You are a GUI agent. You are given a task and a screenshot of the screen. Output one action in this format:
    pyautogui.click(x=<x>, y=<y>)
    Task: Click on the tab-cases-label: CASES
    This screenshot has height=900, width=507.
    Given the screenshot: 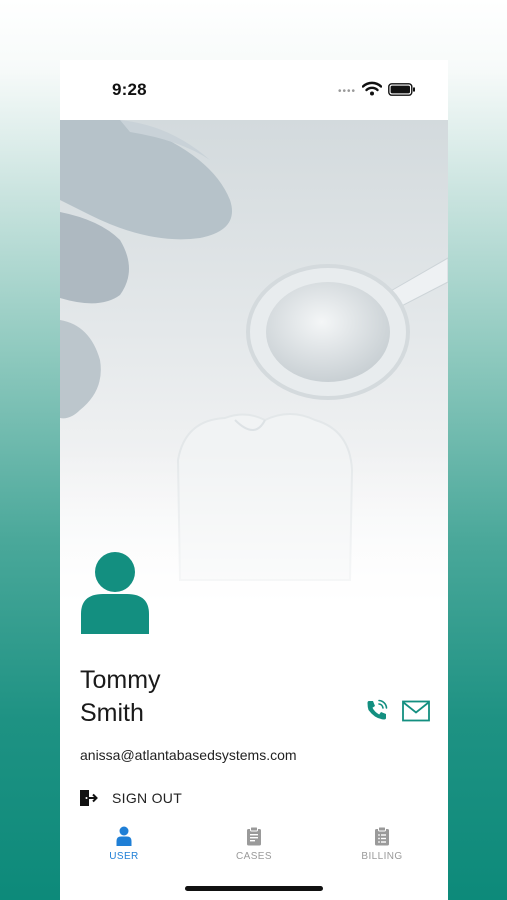 What is the action you would take?
    pyautogui.click(x=254, y=856)
    